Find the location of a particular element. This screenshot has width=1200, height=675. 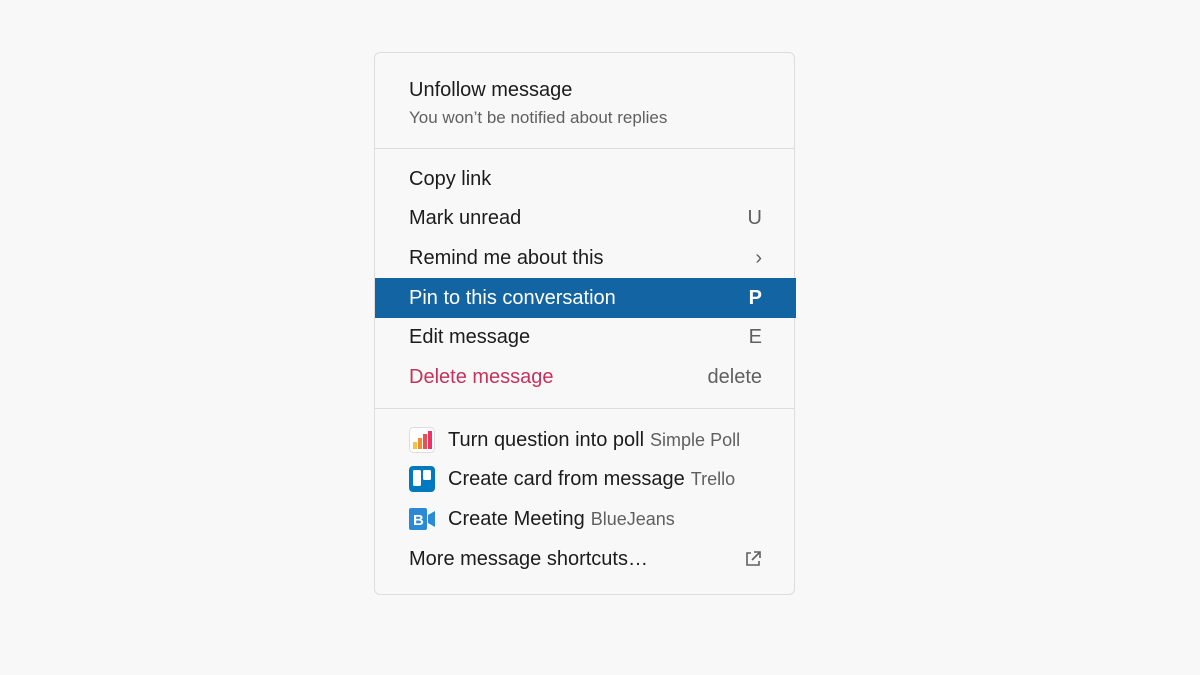

trello-app-name: Trello is located at coordinates (713, 478).